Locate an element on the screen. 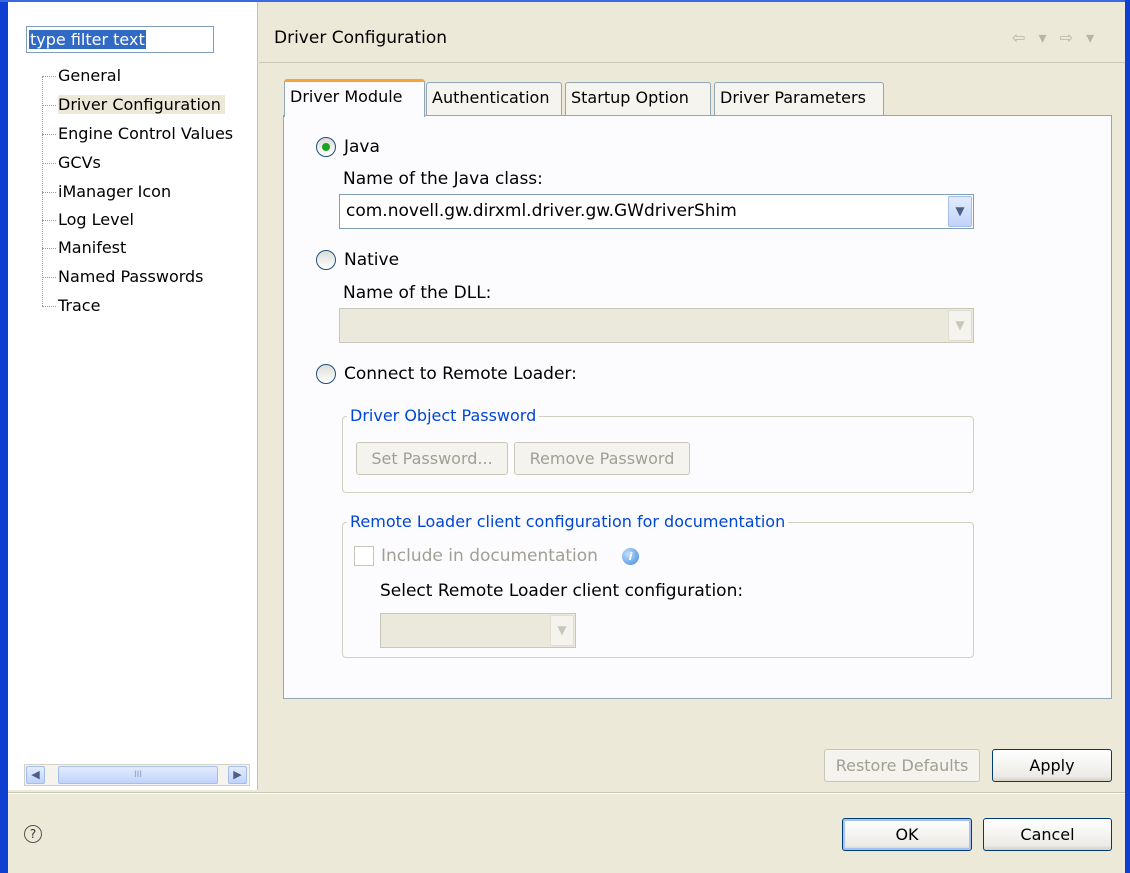 This screenshot has height=873, width=1130. tree-item-label: Driver Configuration is located at coordinates (141, 104).